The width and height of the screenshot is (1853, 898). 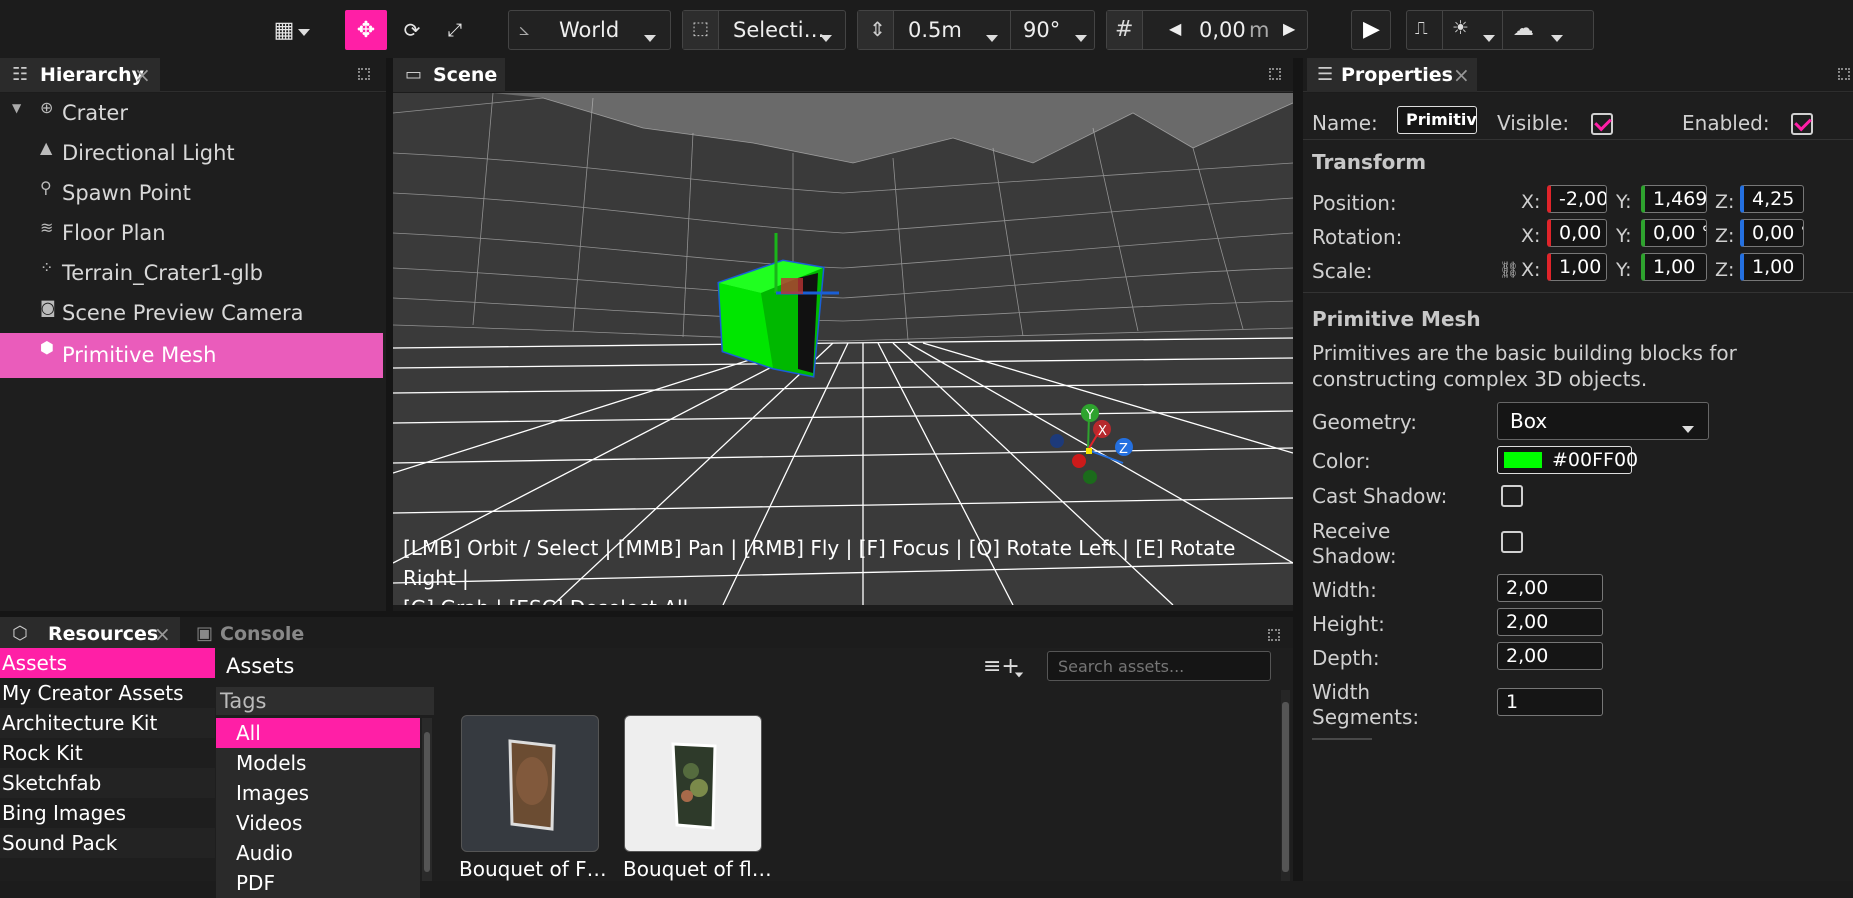 What do you see at coordinates (107, 813) in the screenshot?
I see `source-item: Bing Images` at bounding box center [107, 813].